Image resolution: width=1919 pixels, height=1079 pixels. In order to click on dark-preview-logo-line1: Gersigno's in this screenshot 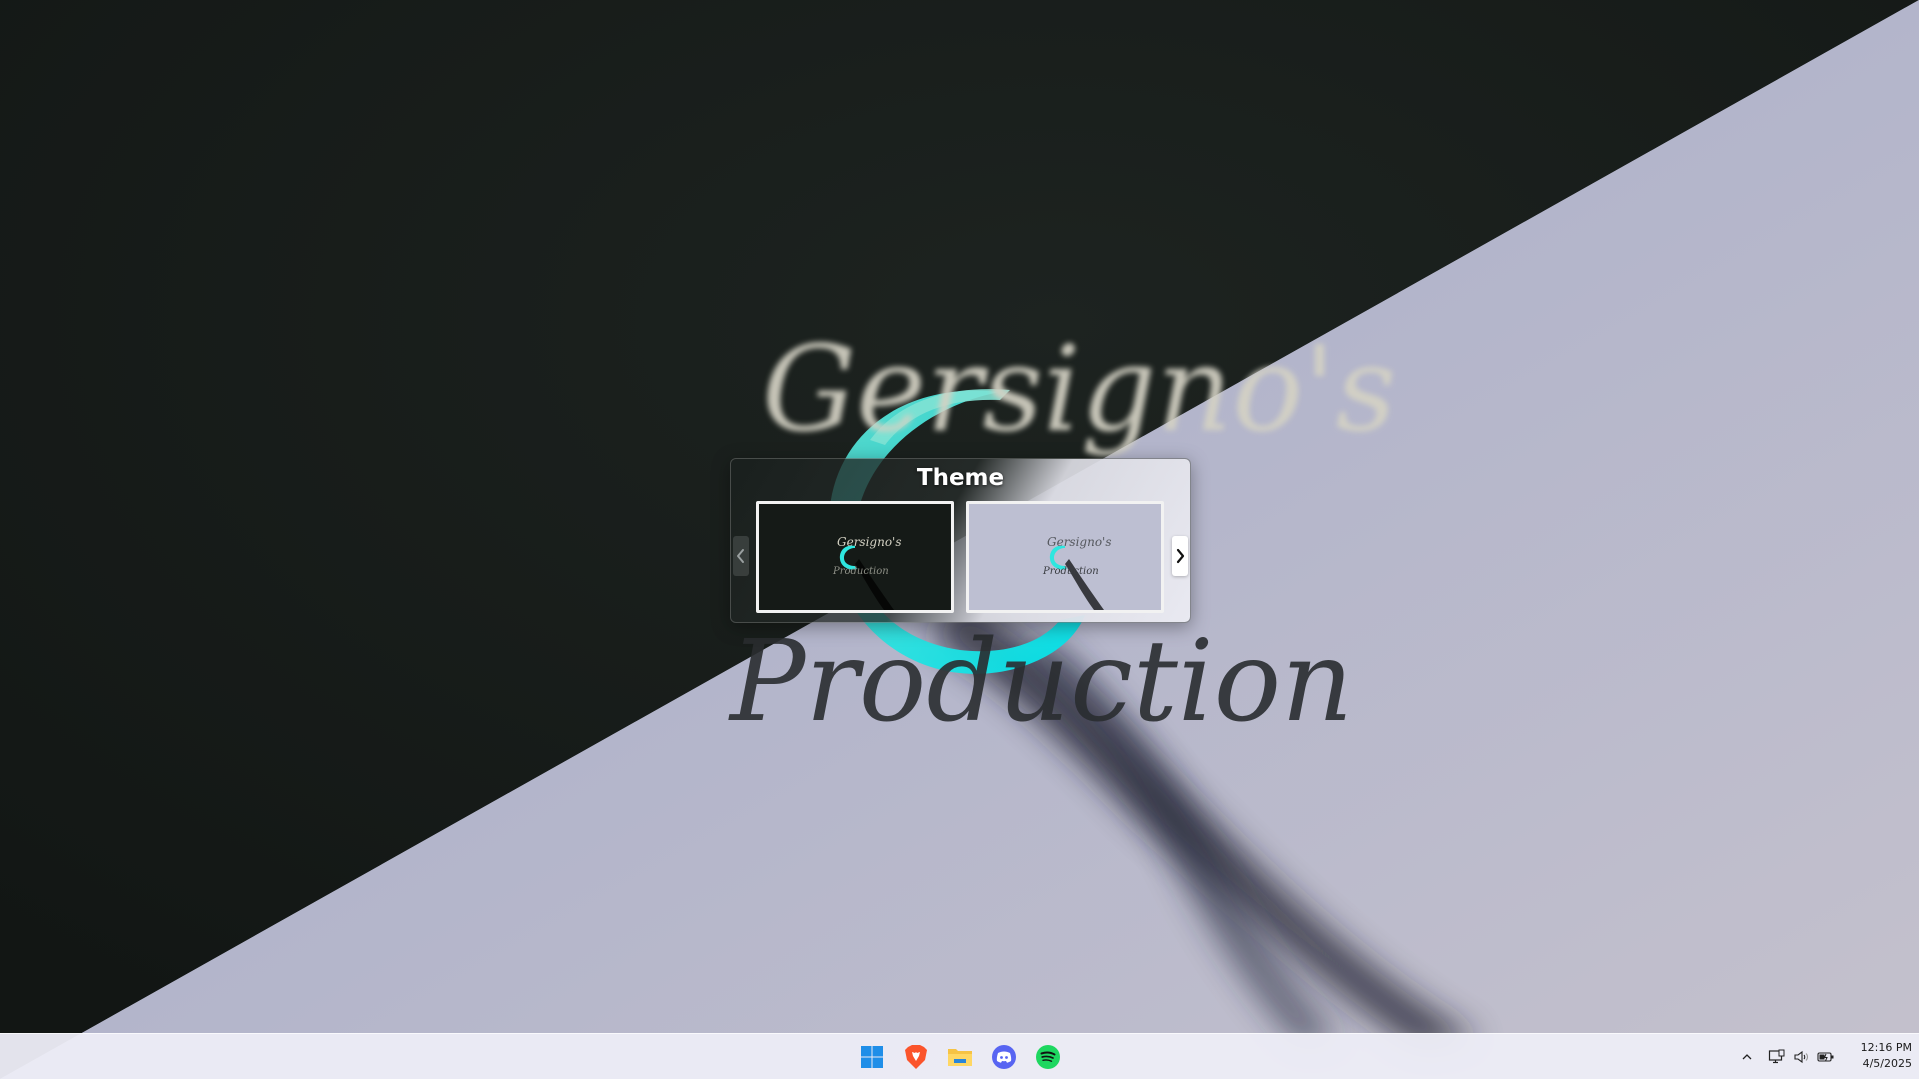, I will do `click(869, 542)`.